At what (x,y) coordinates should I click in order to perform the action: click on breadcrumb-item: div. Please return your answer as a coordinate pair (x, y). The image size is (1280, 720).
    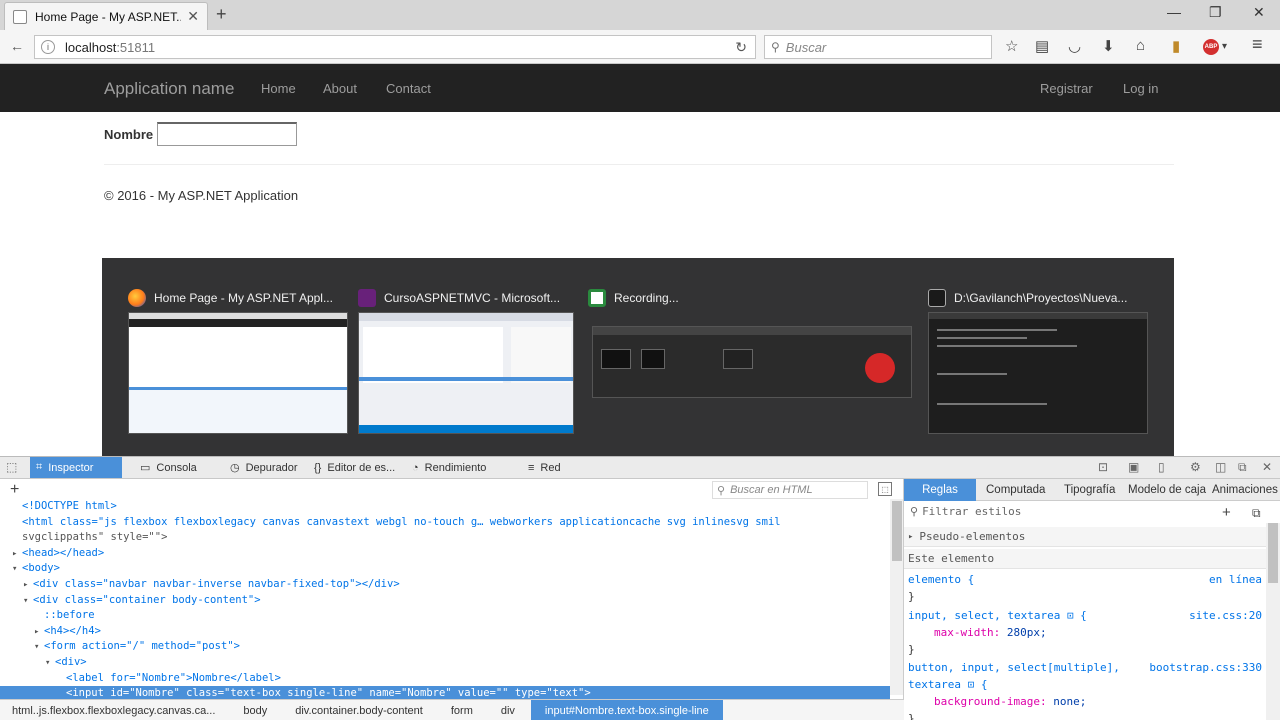
    Looking at the image, I should click on (510, 710).